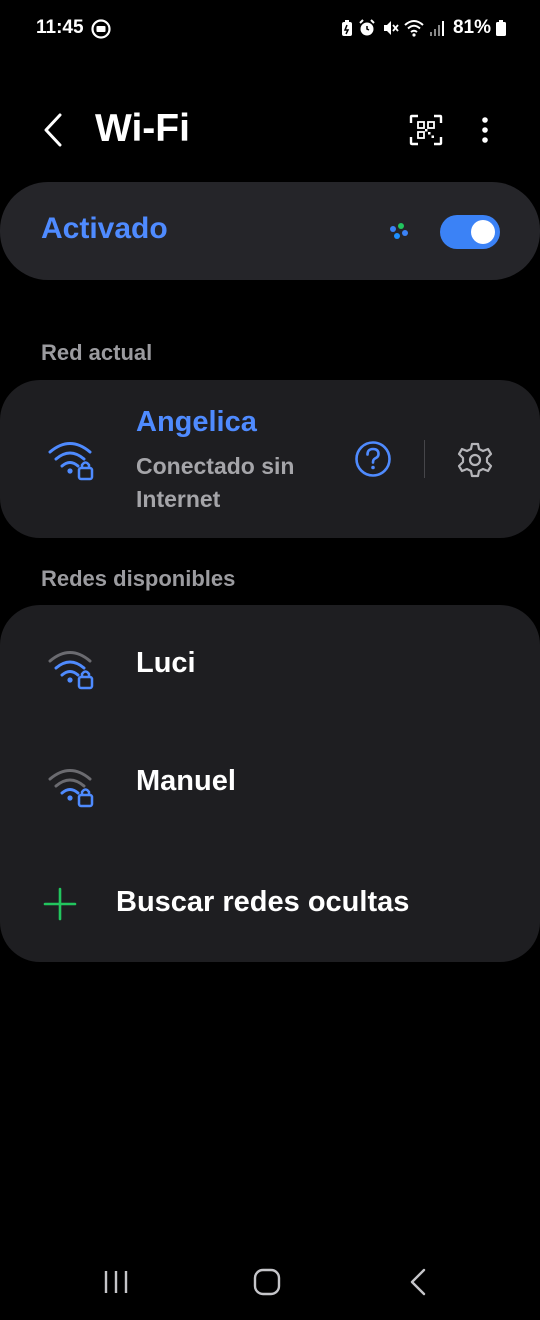  I want to click on network-row-manuel: Manuel, so click(270, 783).